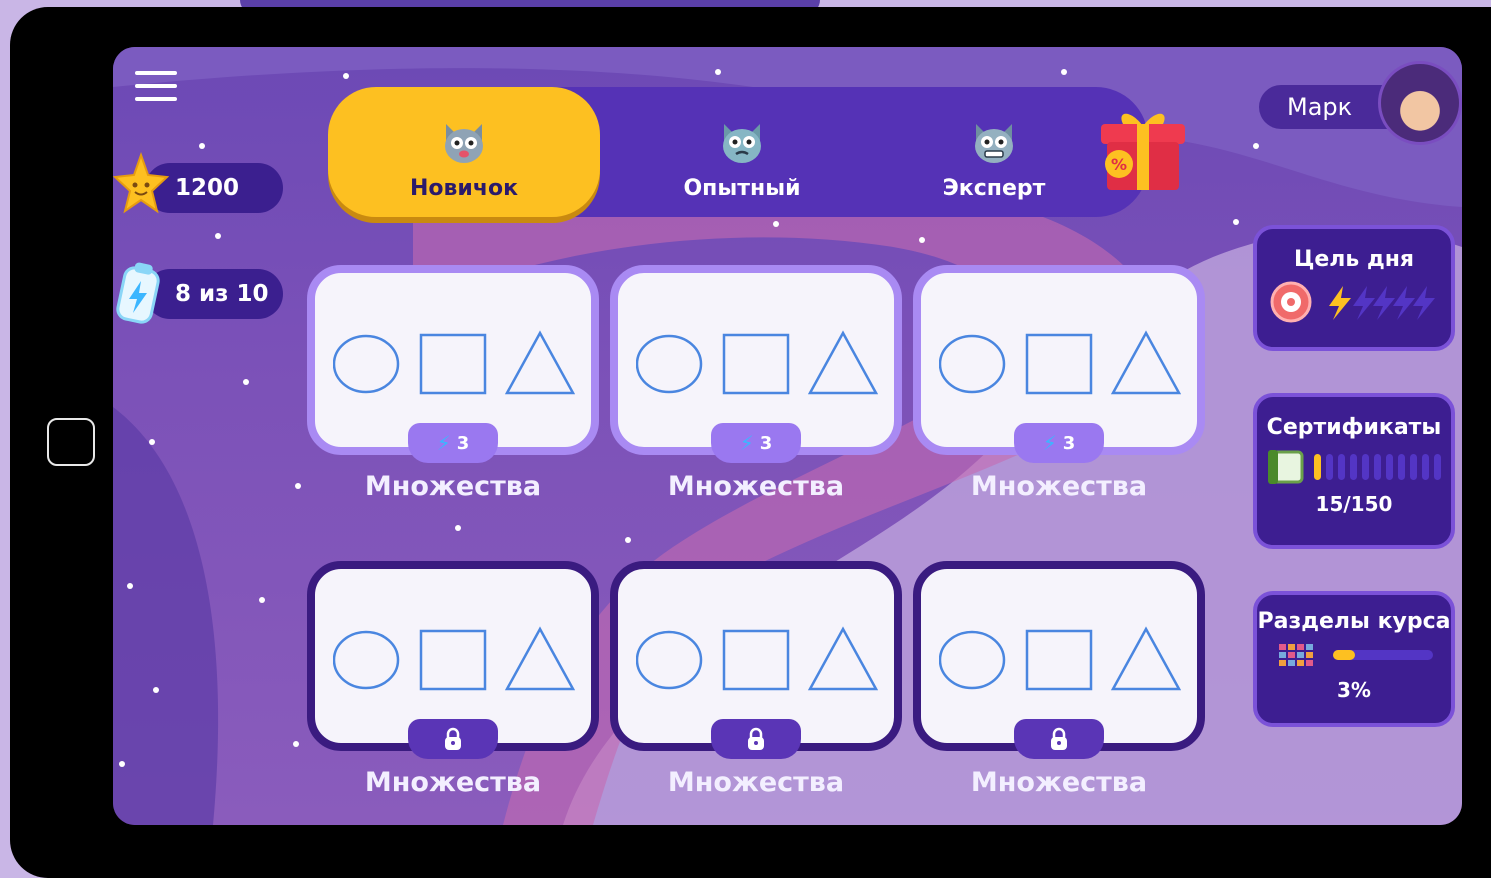  What do you see at coordinates (1354, 427) in the screenshot?
I see `certificates-title: Сертификаты` at bounding box center [1354, 427].